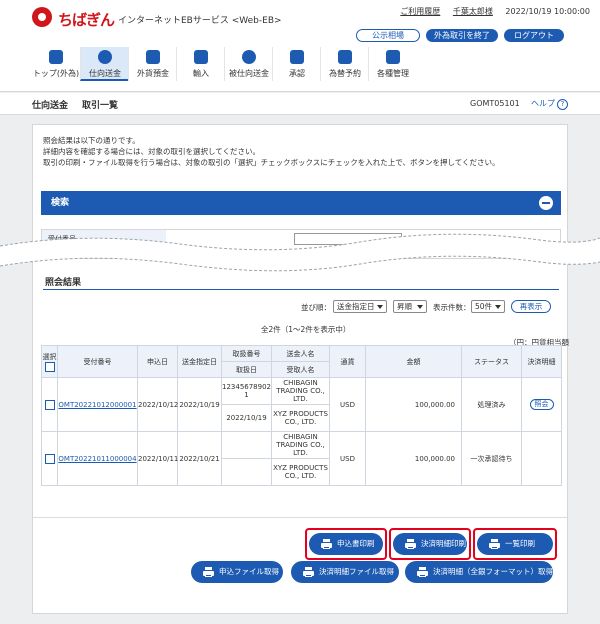 The image size is (600, 624). I want to click on results-divider, so click(301, 289).